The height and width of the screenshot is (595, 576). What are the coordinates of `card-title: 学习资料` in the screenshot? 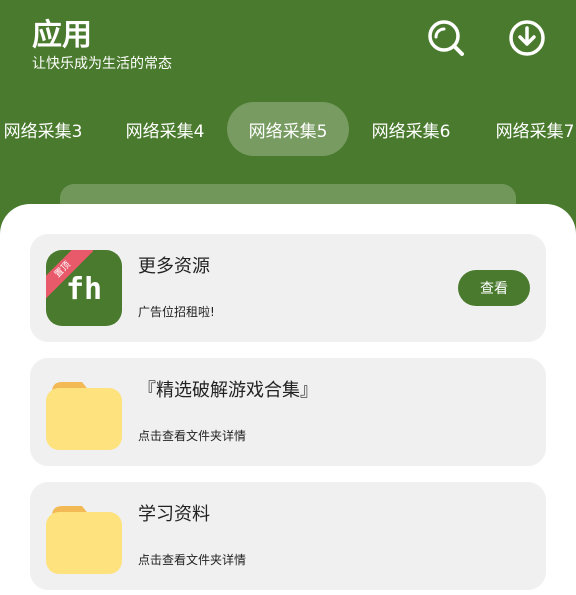 It's located at (174, 514).